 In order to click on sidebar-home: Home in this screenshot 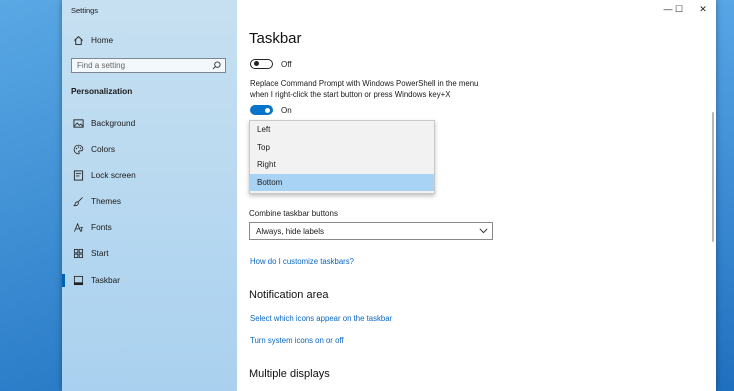, I will do `click(92, 40)`.